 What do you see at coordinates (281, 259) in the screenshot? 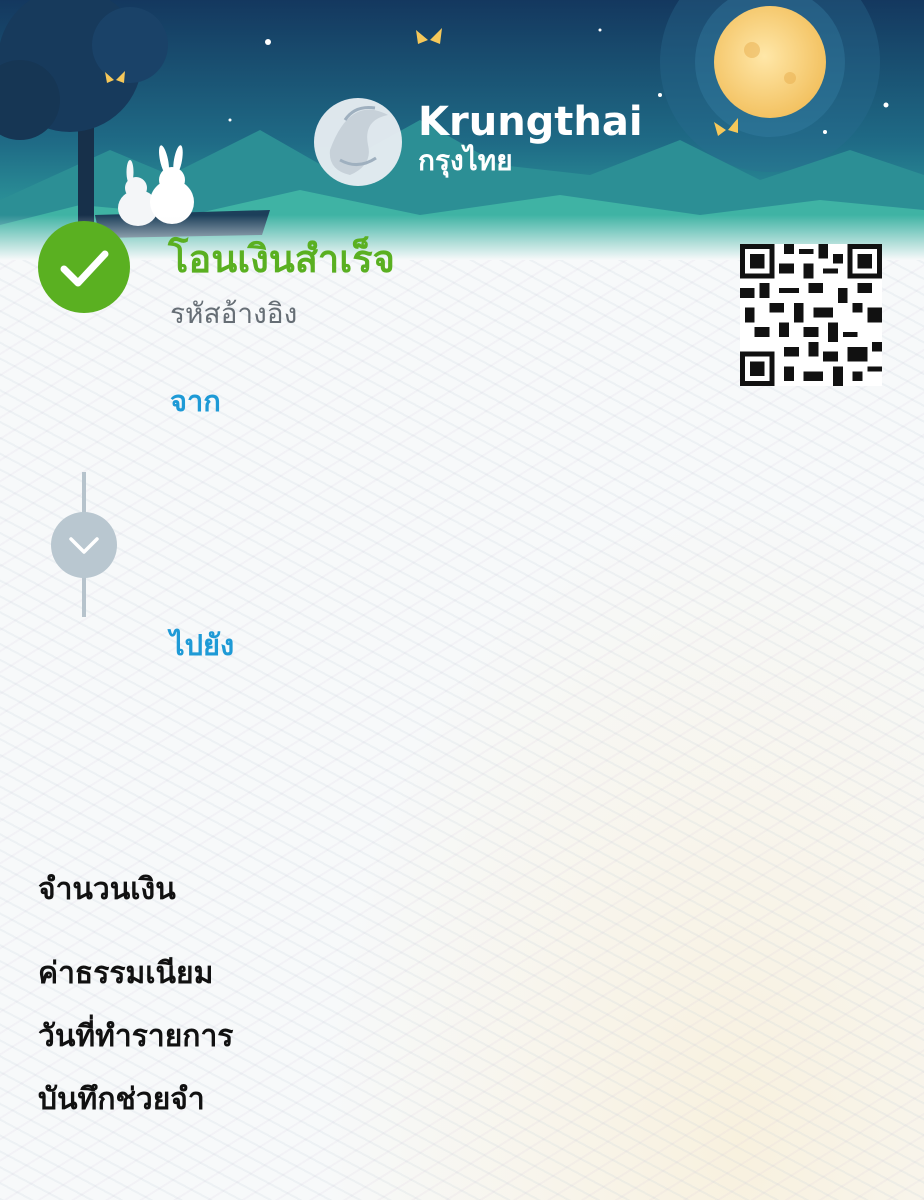
I see `transfer-success-title: โอนเงินสำเร็จ` at bounding box center [281, 259].